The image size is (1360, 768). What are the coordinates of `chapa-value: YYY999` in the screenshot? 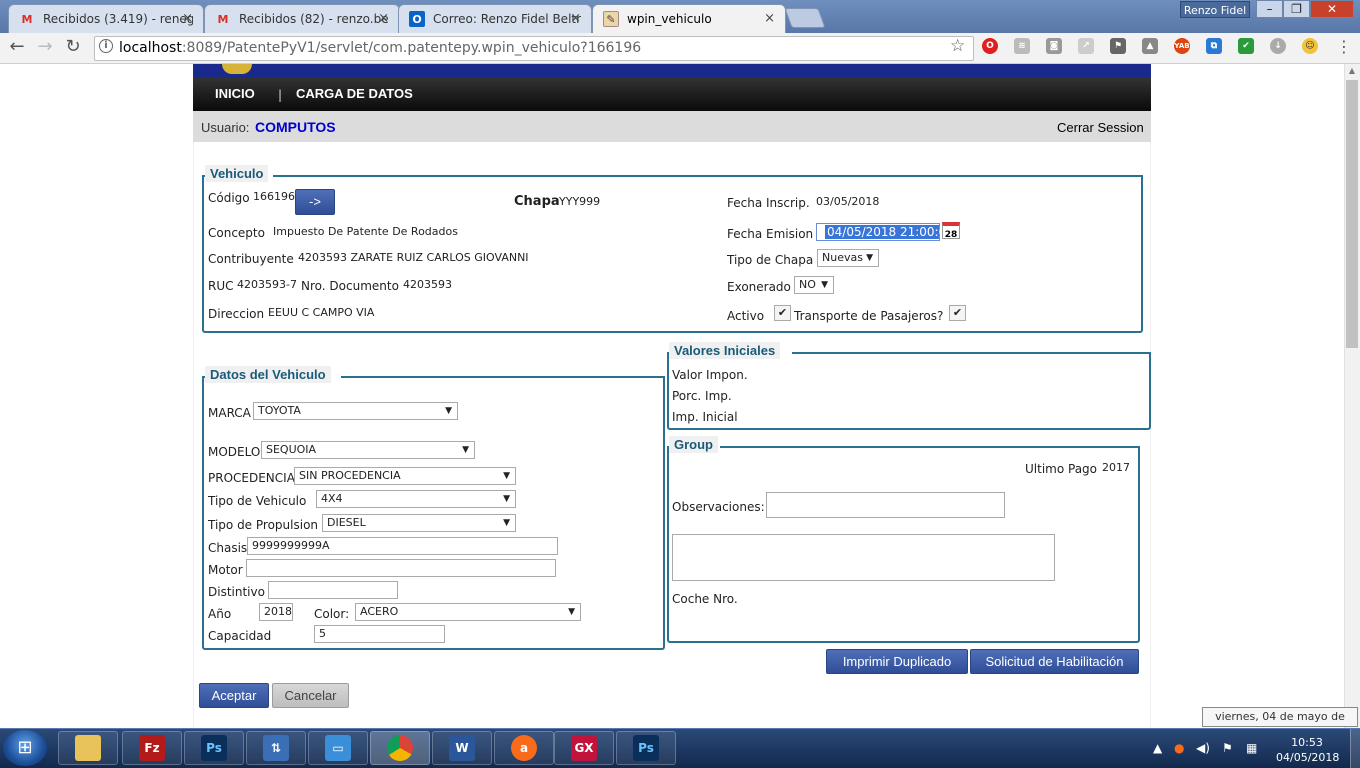 It's located at (580, 201).